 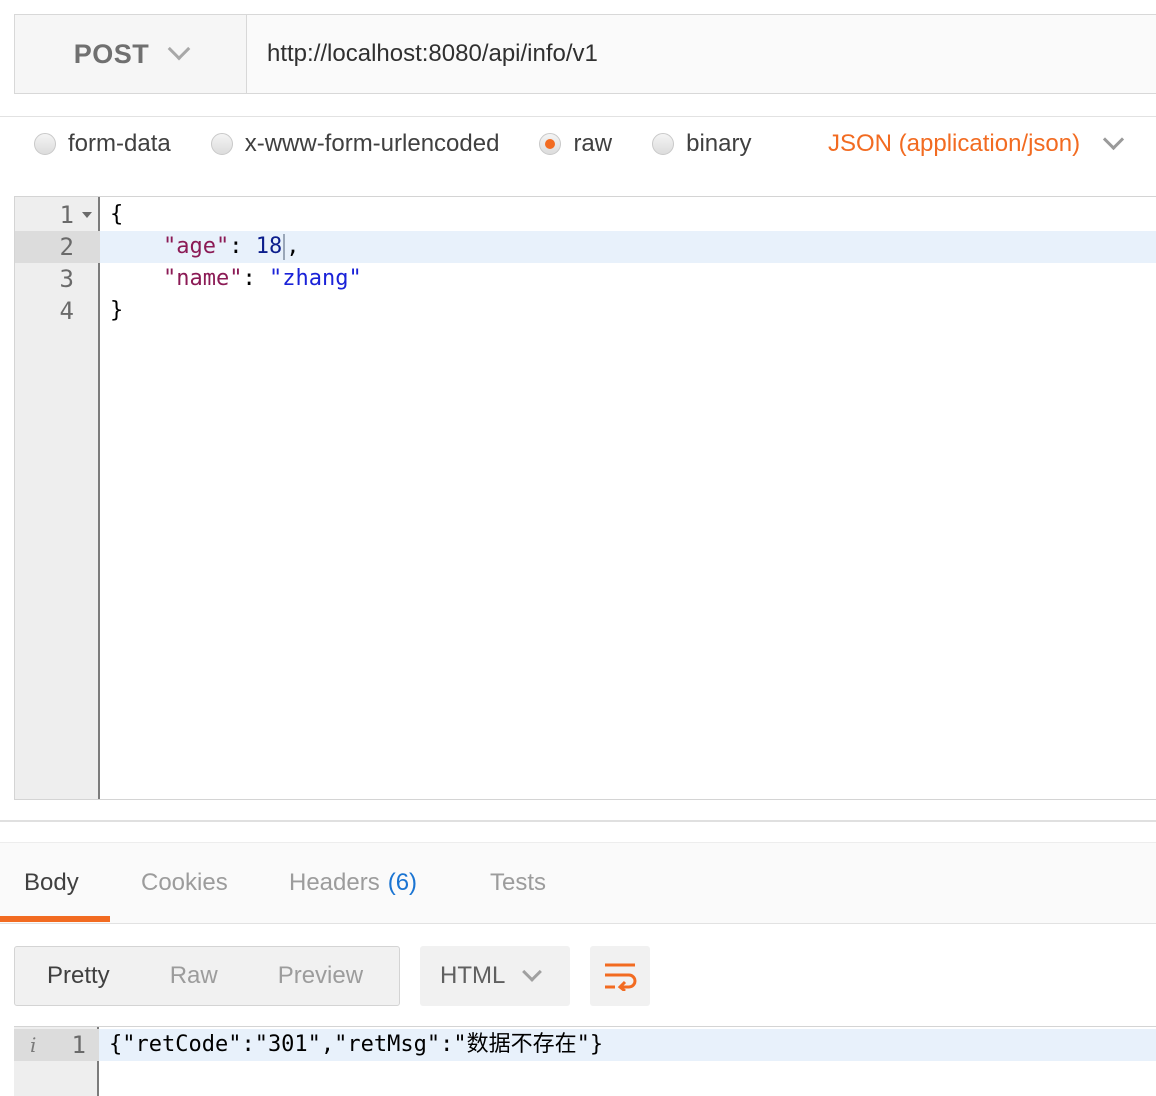 I want to click on text-cursor, so click(x=284, y=247).